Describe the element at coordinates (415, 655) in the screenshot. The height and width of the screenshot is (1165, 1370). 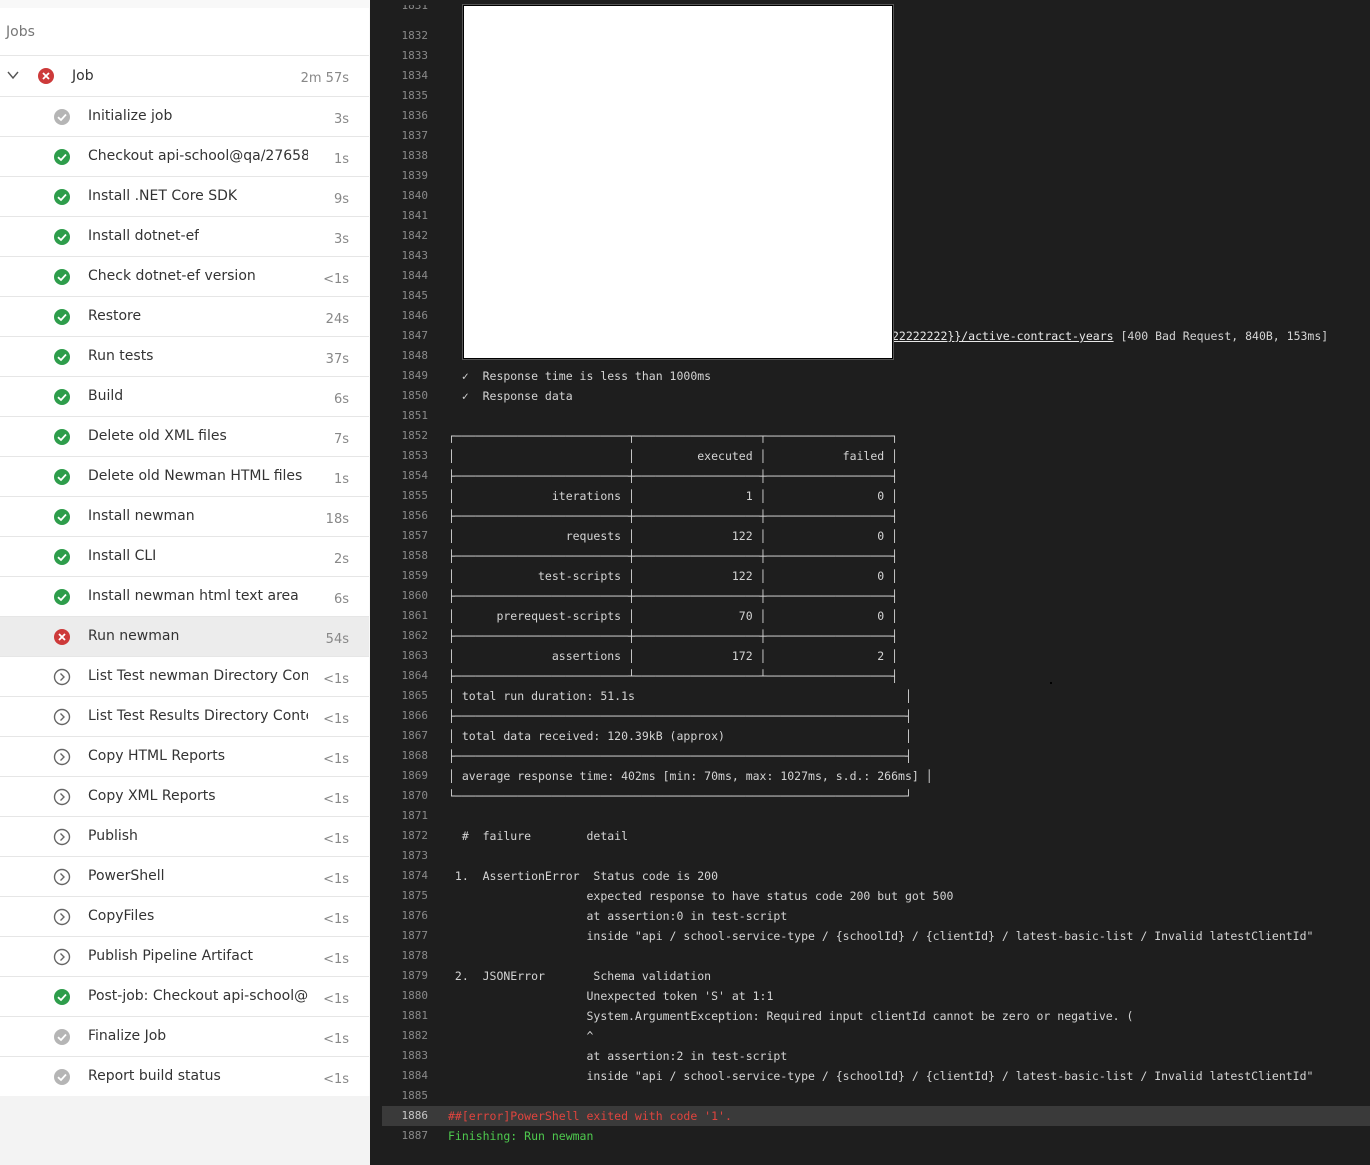
I see `line-number: 1863` at that location.